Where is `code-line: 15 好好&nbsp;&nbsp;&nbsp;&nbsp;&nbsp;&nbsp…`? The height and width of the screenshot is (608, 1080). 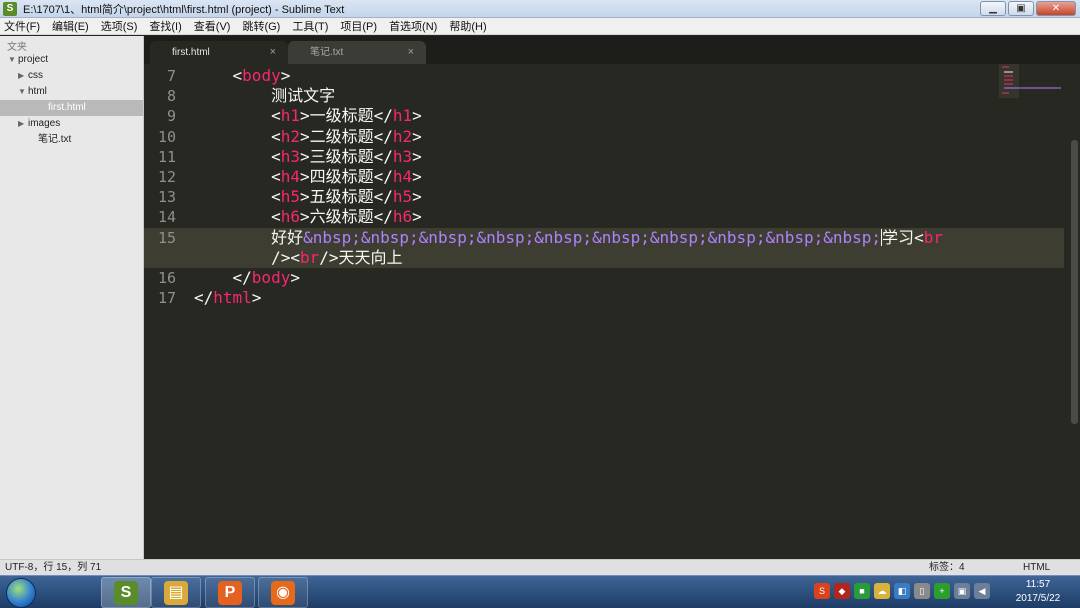 code-line: 15 好好&nbsp;&nbsp;&nbsp;&nbsp;&nbsp;&nbsp… is located at coordinates (604, 237).